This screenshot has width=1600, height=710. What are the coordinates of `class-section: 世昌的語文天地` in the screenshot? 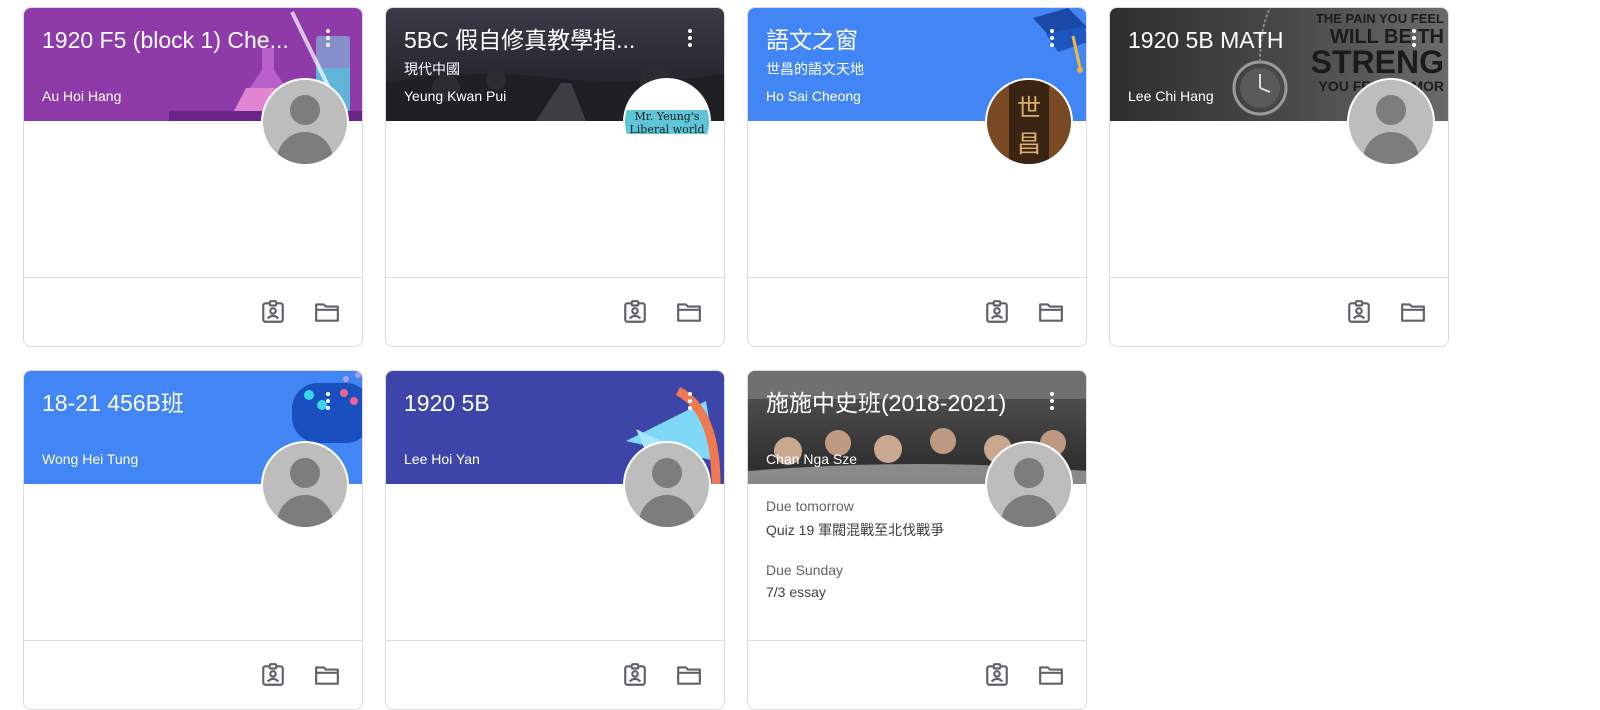 It's located at (815, 69).